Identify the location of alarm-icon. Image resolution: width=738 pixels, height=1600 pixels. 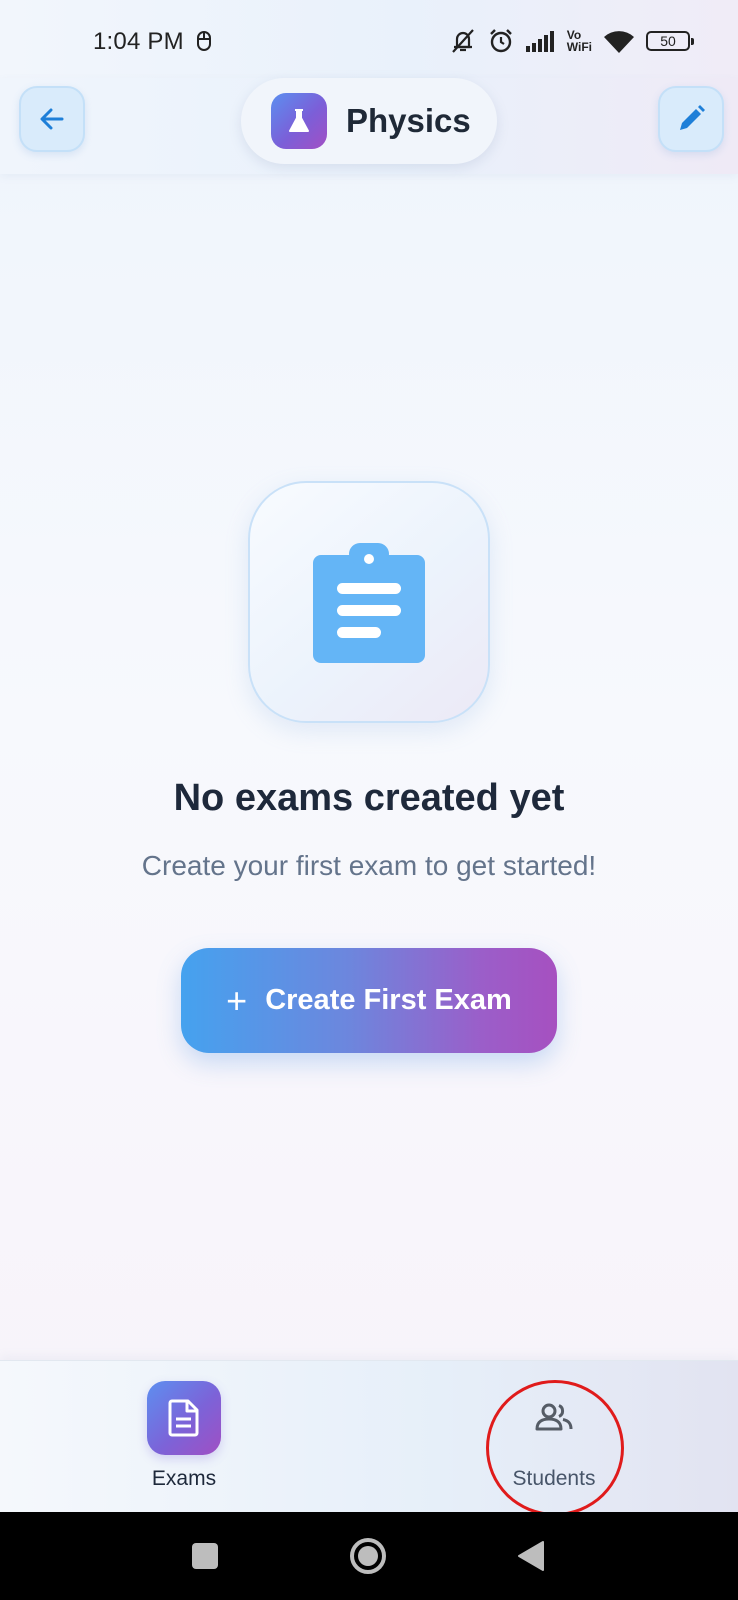
(500, 41).